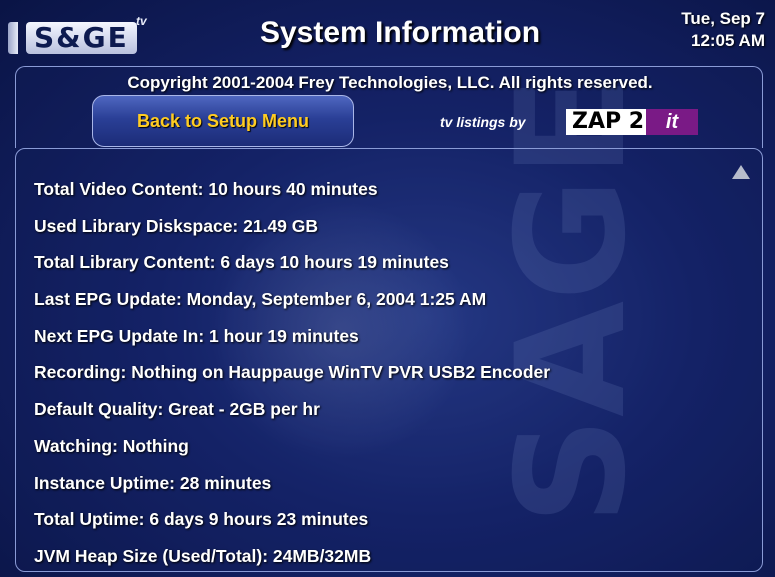 This screenshot has width=775, height=577. What do you see at coordinates (176, 225) in the screenshot?
I see `info-item: Used Library Diskspace: 21.49 GB` at bounding box center [176, 225].